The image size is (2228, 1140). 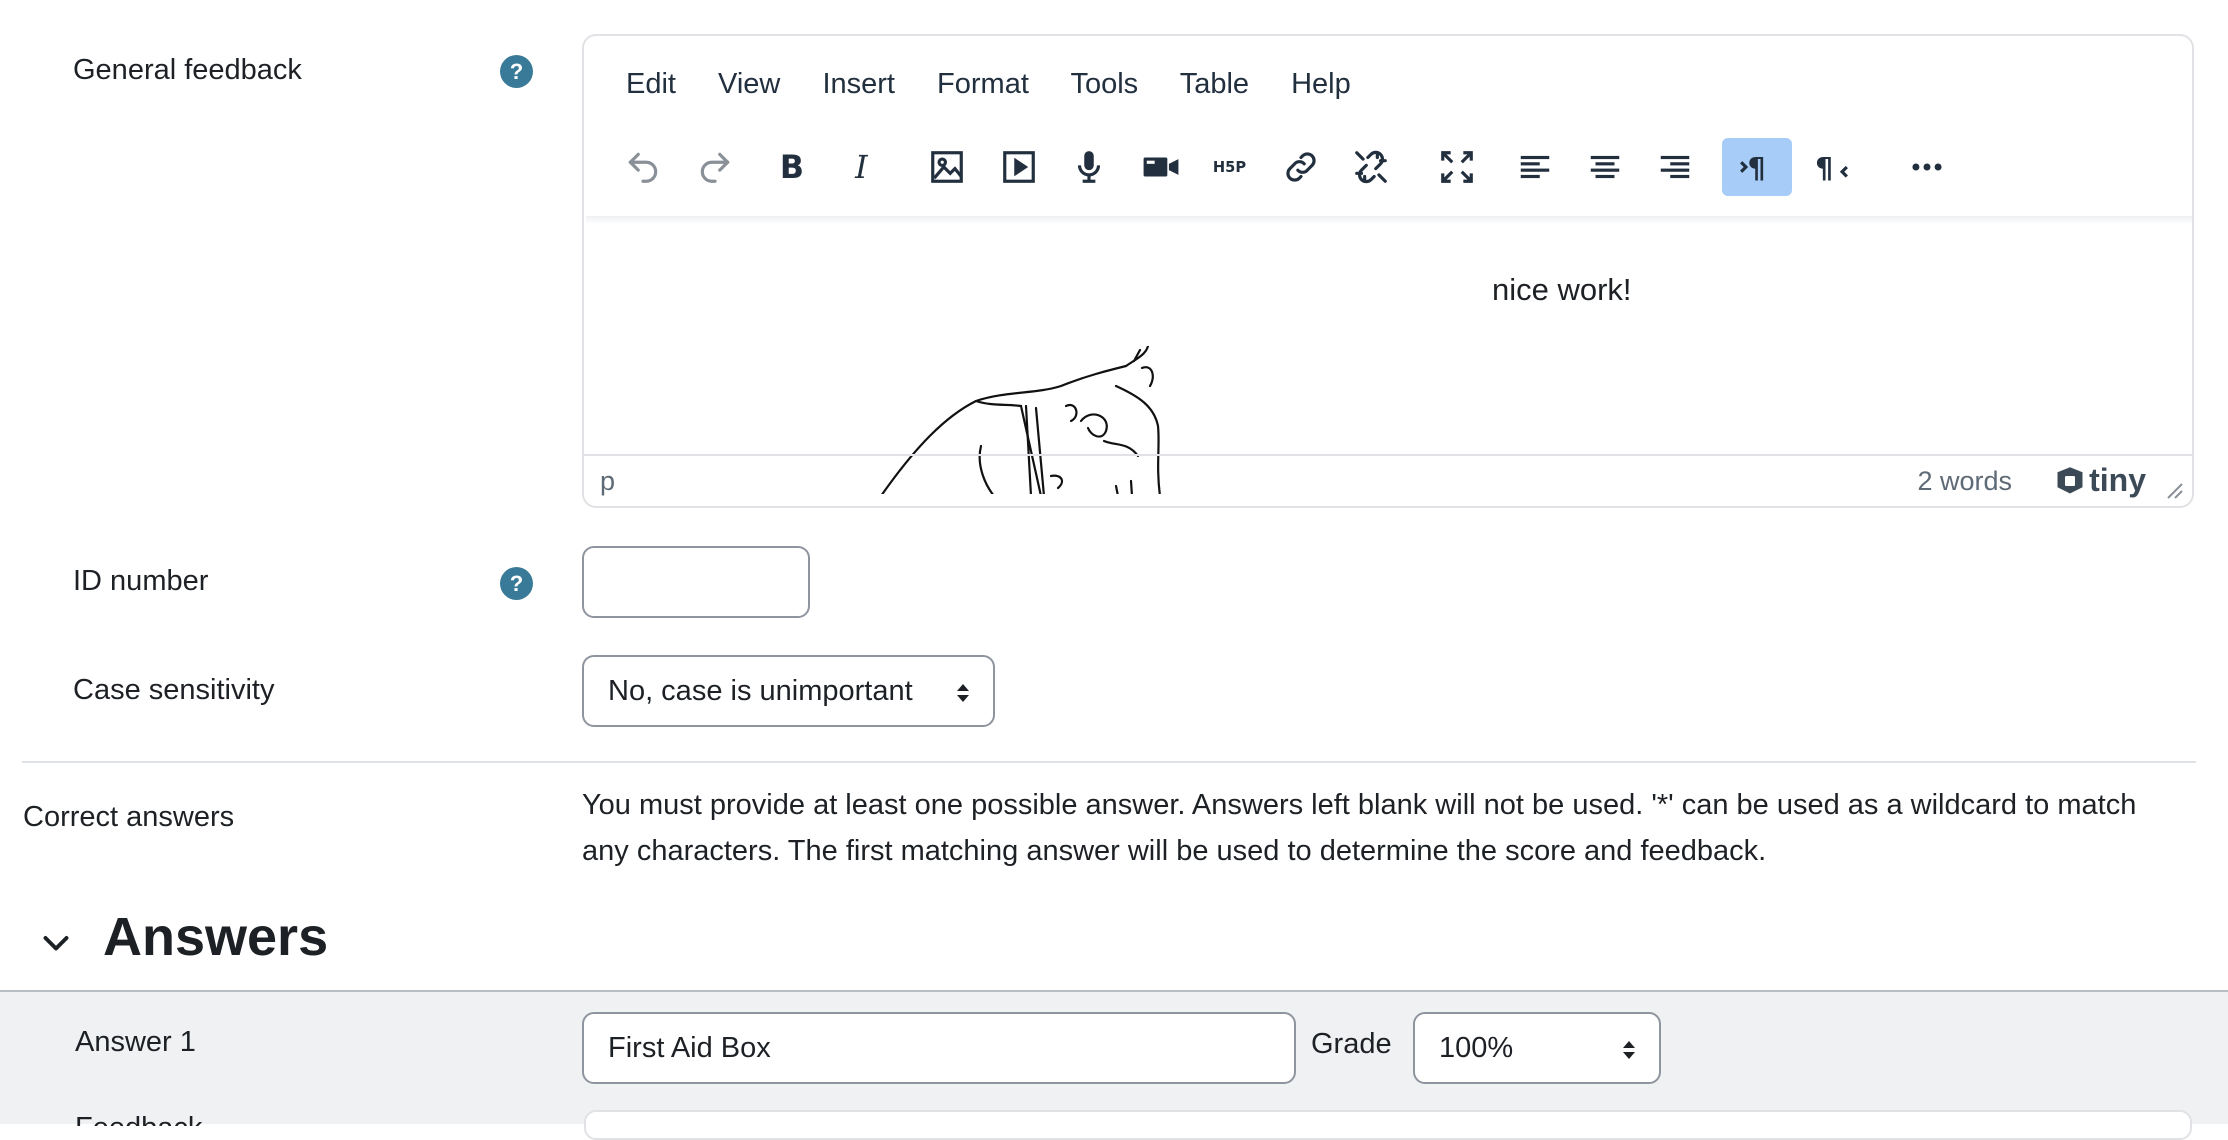 I want to click on more-icon, so click(x=1927, y=167).